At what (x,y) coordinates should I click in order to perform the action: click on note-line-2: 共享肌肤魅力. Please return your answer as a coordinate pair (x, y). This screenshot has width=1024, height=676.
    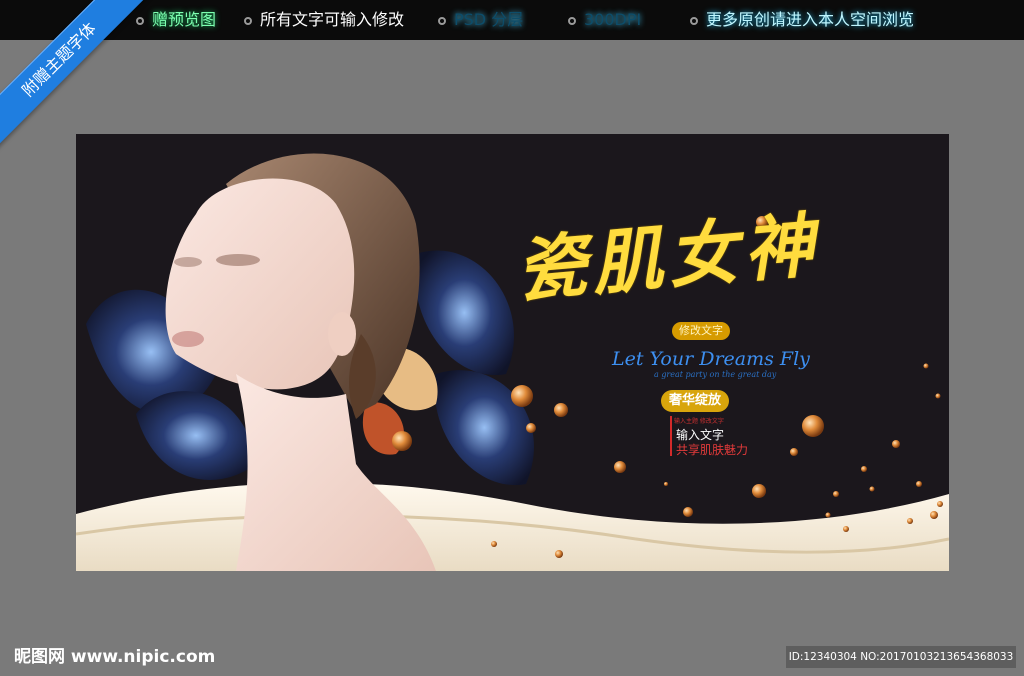
    Looking at the image, I should click on (712, 450).